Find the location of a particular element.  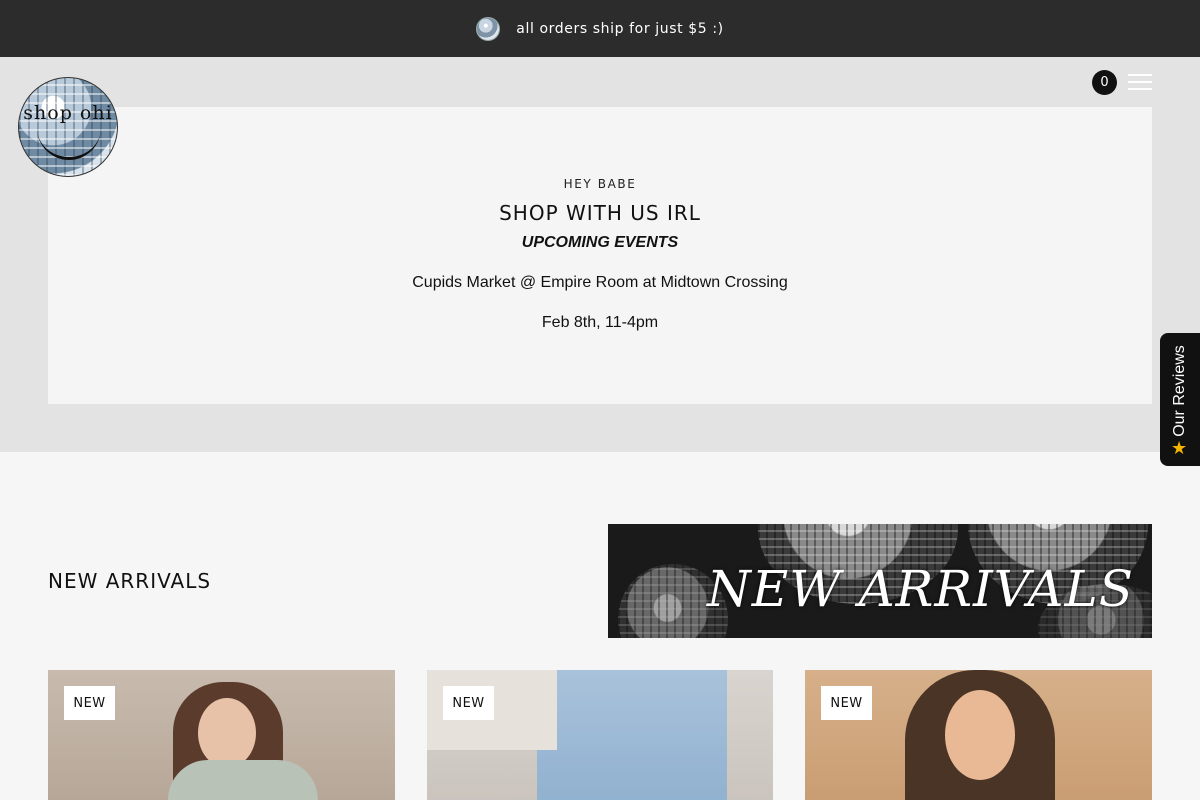

event-date: Feb 8th, 11-4pm is located at coordinates (600, 322).